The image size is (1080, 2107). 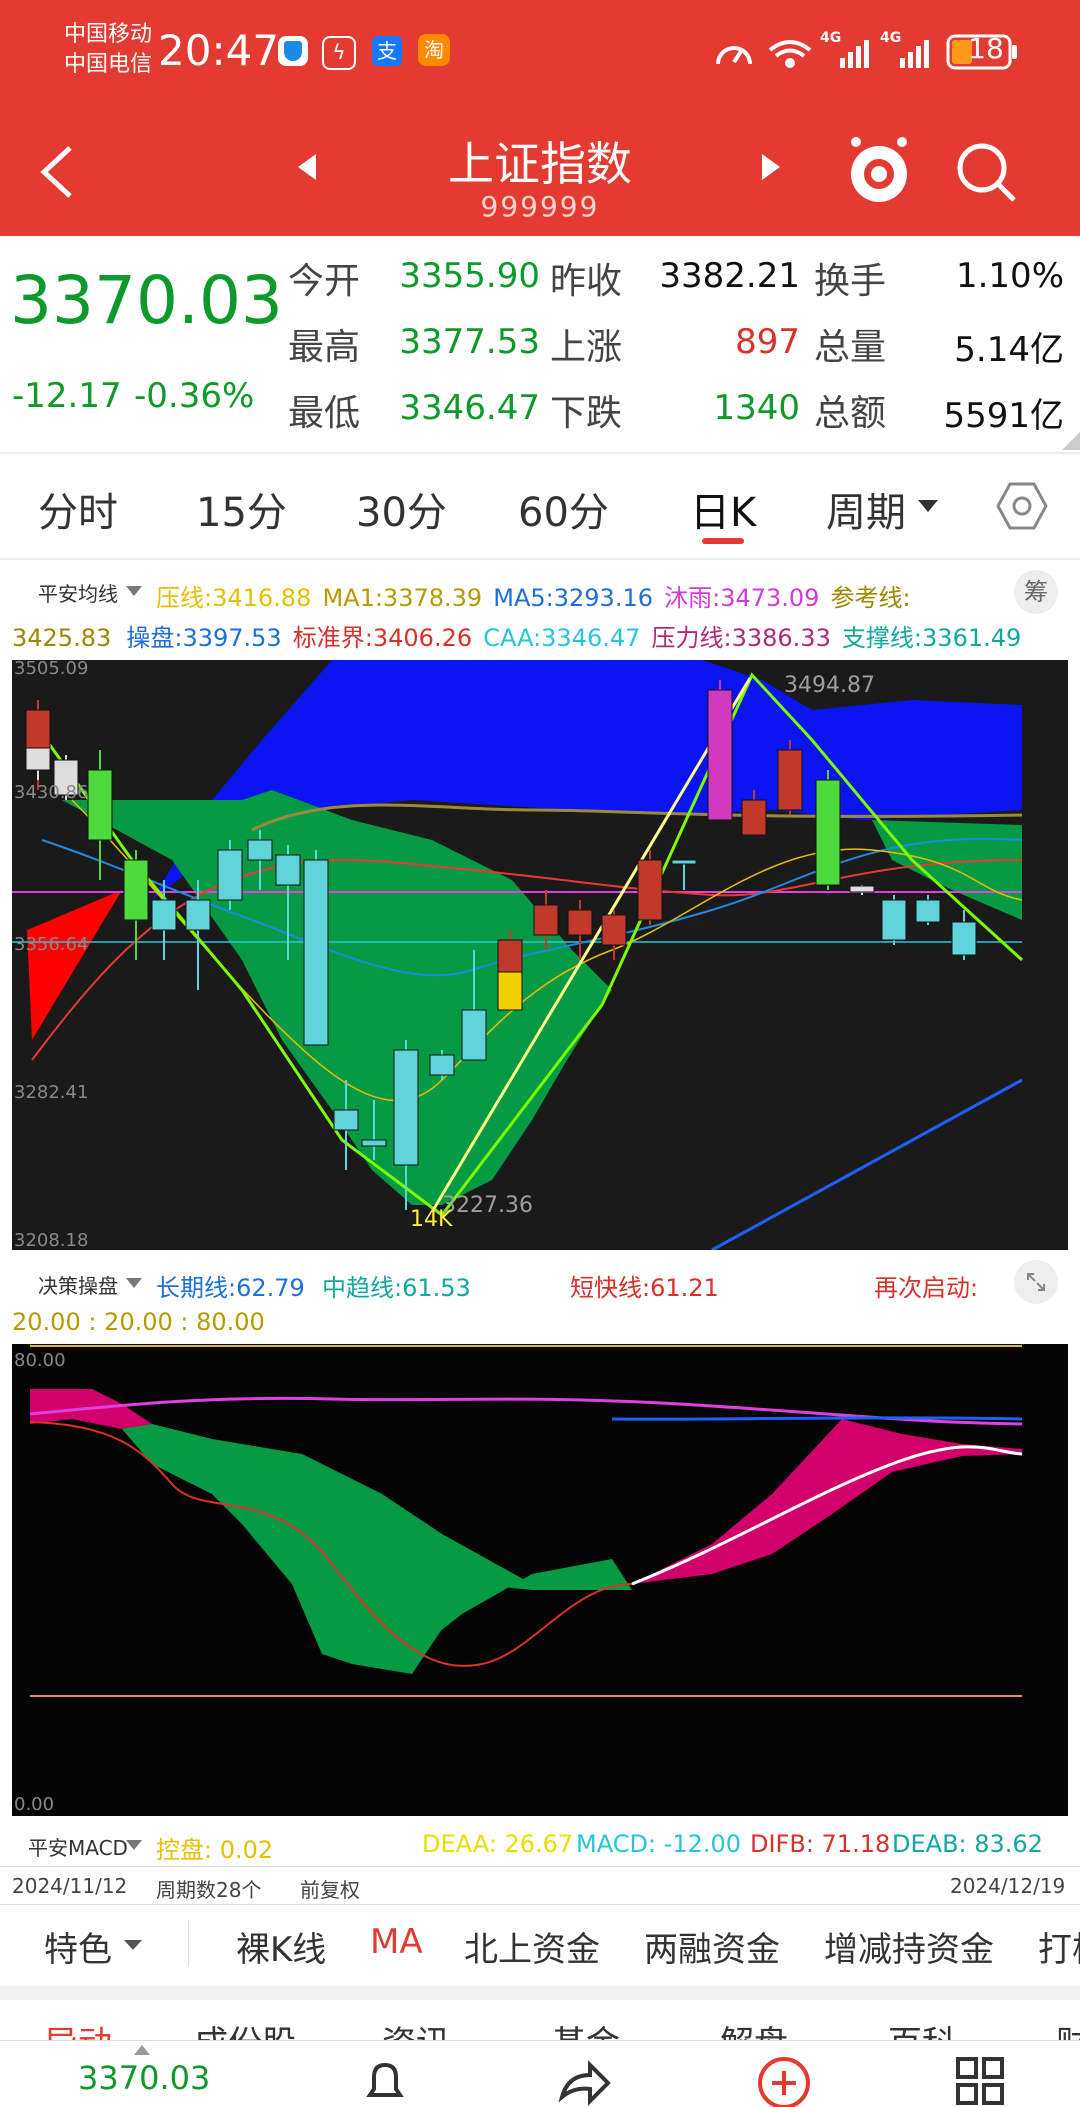 I want to click on active-tab-indicator, so click(x=723, y=541).